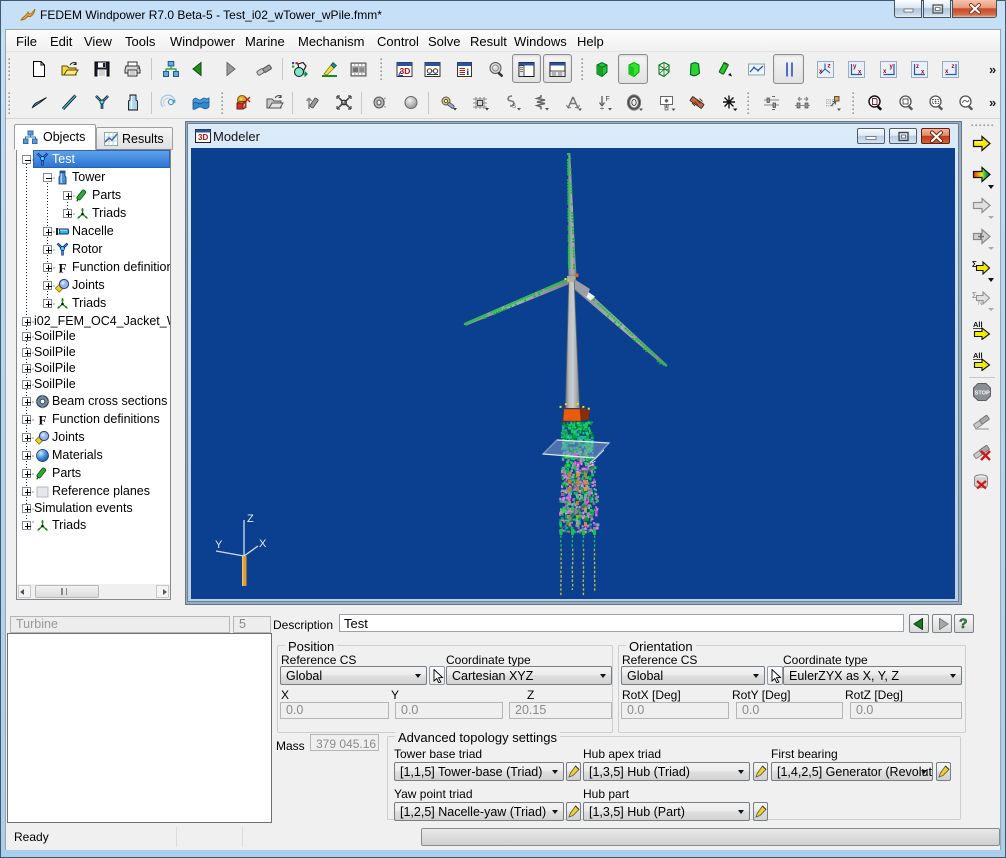  Describe the element at coordinates (974, 295) in the screenshot. I see `svg-text: Σ` at that location.